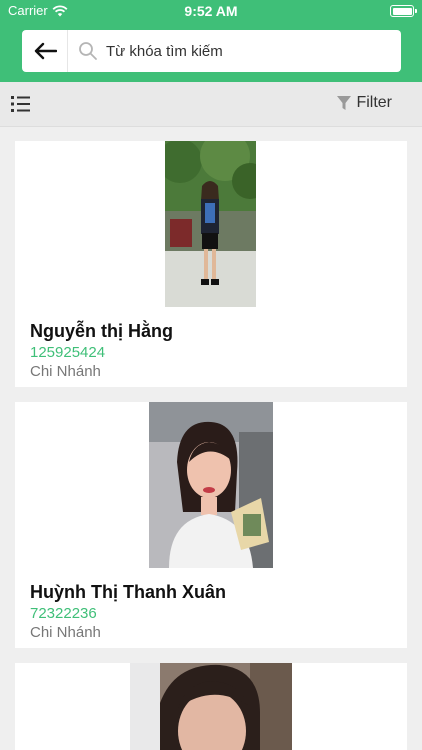  I want to click on search-icon, so click(88, 51).